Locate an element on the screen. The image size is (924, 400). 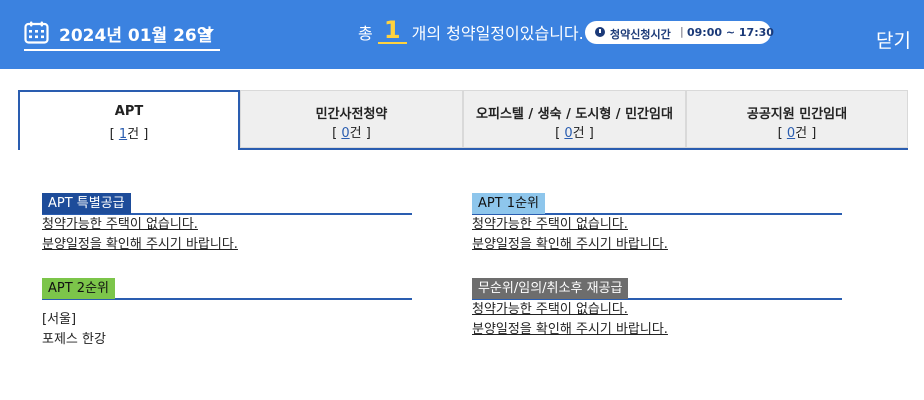
section-title-badge: APT 2순위 is located at coordinates (78, 288).